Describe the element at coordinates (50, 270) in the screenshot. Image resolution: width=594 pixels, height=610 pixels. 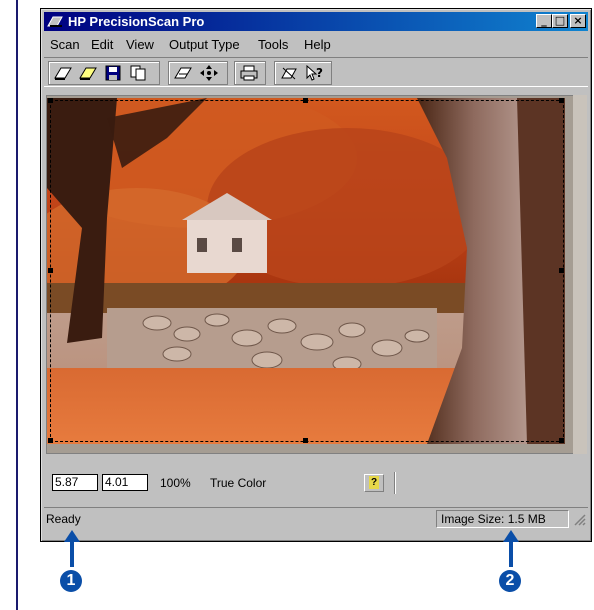
I see `selection-handle-w` at that location.